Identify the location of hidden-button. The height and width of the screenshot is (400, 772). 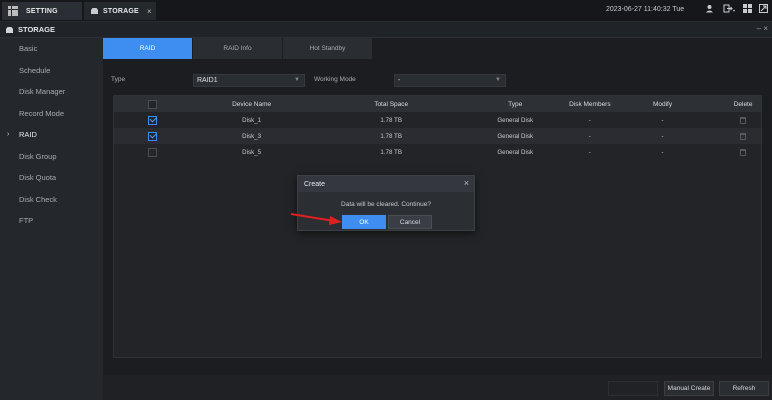
(633, 388).